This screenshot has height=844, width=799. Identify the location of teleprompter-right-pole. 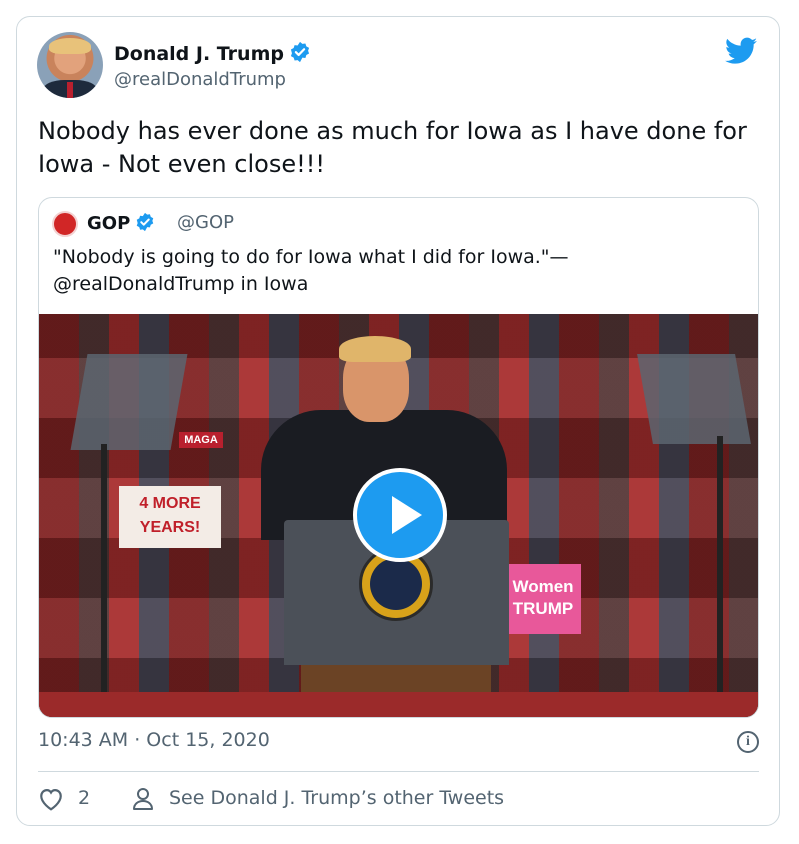
(720, 576).